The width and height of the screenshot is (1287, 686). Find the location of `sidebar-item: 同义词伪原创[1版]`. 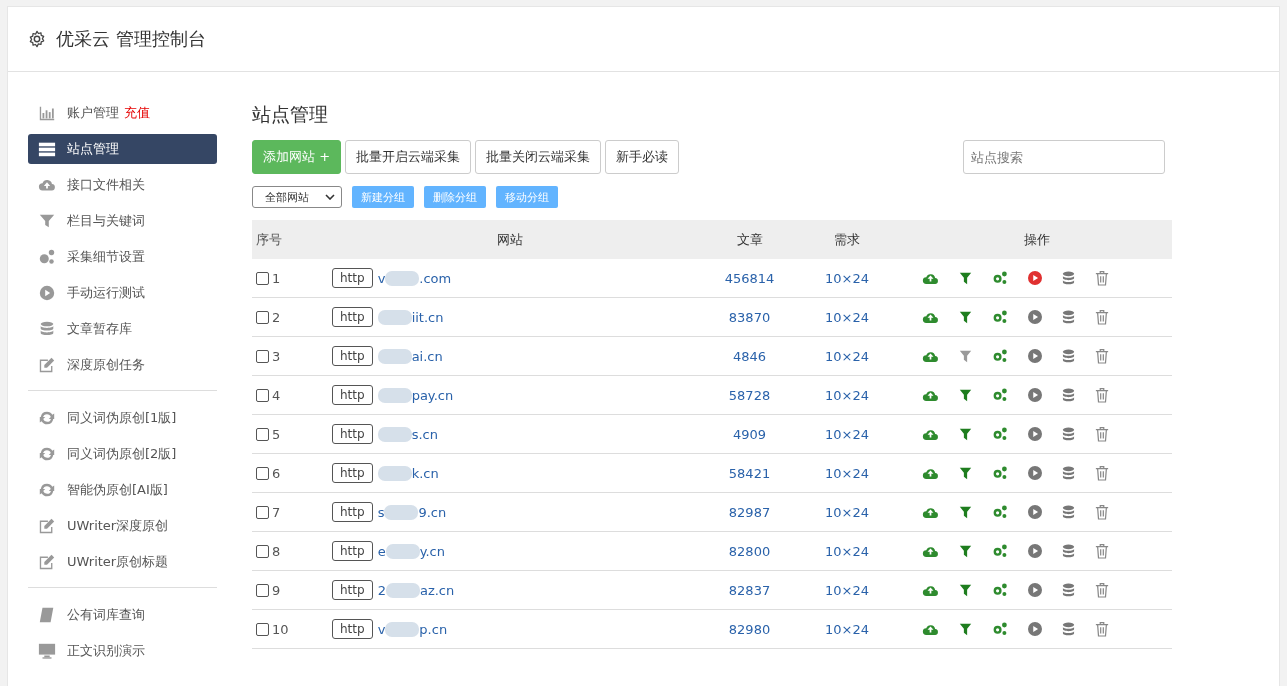

sidebar-item: 同义词伪原创[1版] is located at coordinates (122, 418).